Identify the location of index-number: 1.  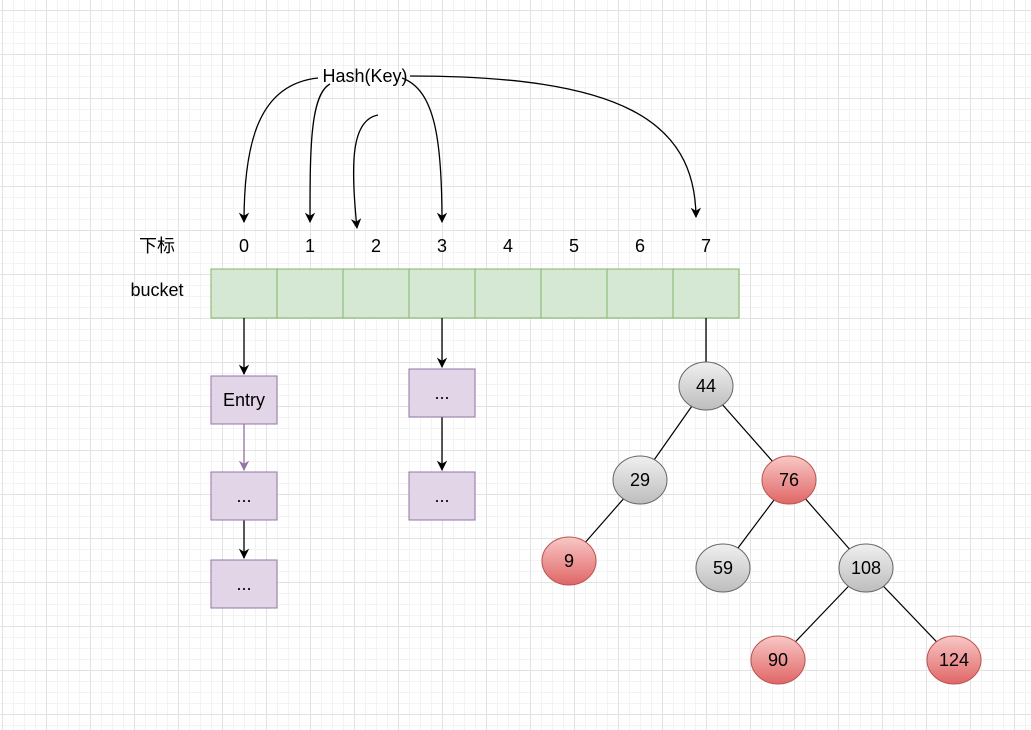
(310, 246).